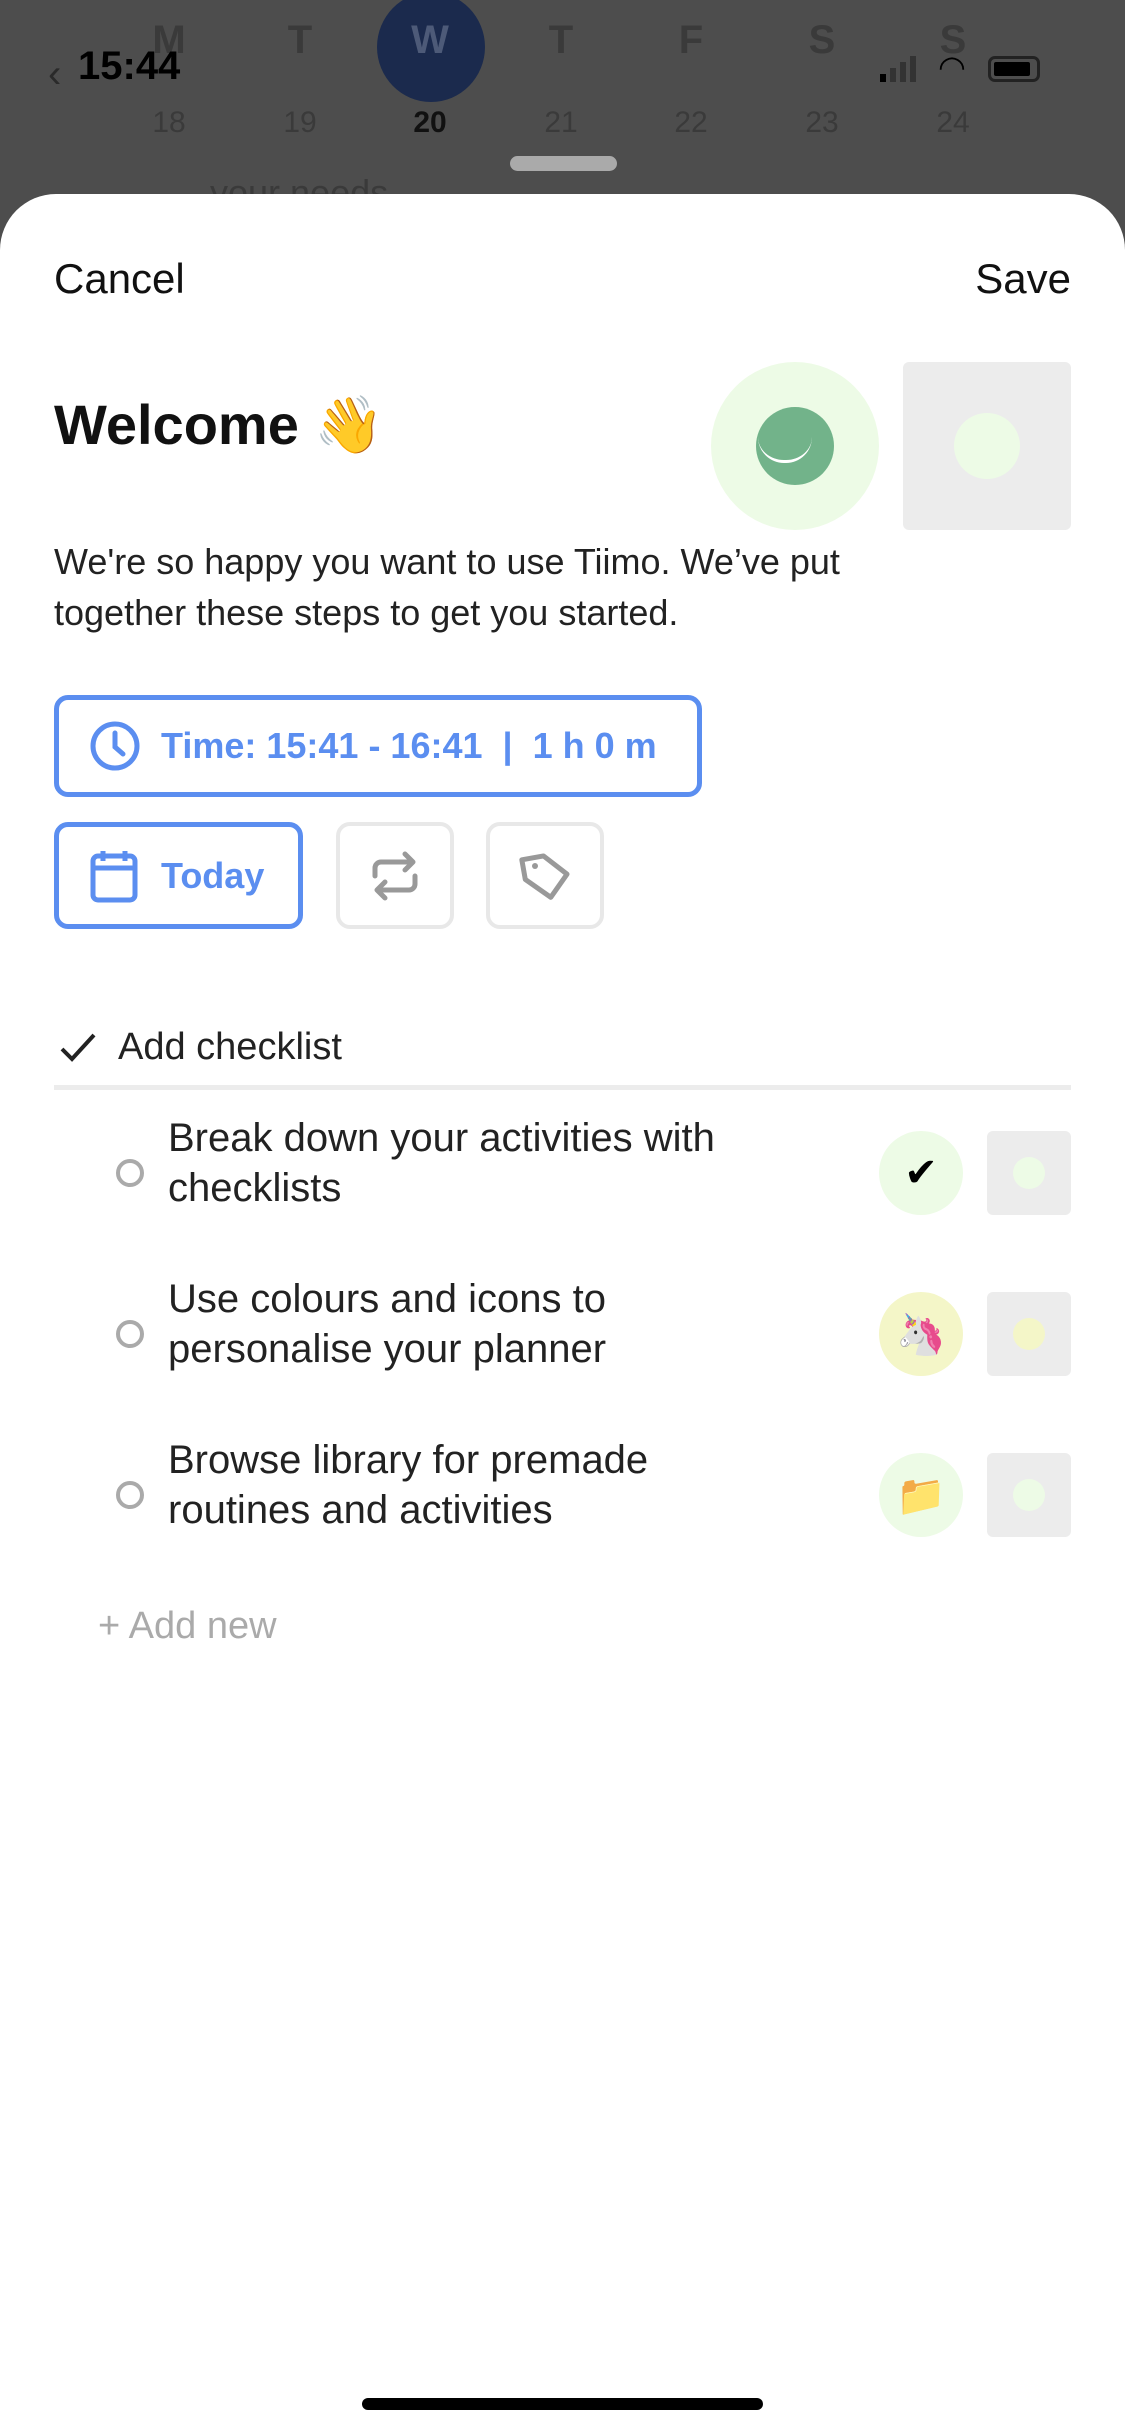  Describe the element at coordinates (430, 123) in the screenshot. I see `weekday-date: 20` at that location.